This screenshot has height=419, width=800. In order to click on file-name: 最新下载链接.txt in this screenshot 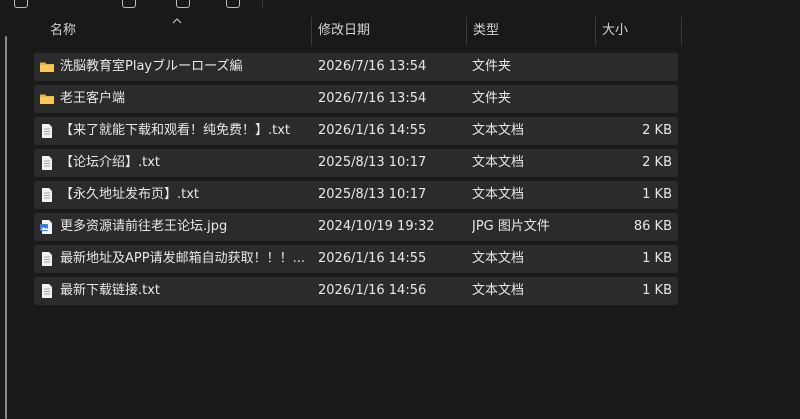, I will do `click(110, 290)`.